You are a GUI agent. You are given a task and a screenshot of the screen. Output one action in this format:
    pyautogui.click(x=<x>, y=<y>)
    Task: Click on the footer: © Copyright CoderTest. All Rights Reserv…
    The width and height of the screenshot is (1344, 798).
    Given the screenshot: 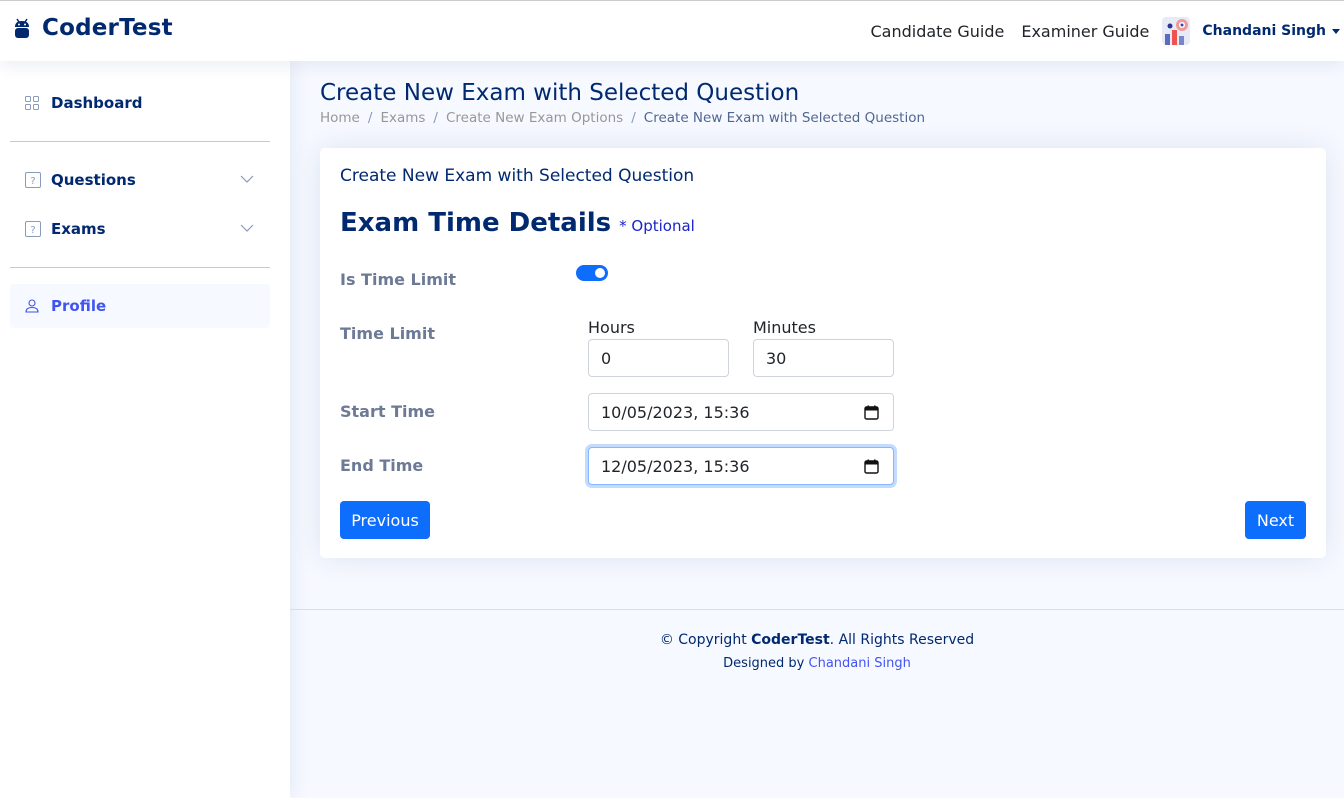 What is the action you would take?
    pyautogui.click(x=817, y=640)
    